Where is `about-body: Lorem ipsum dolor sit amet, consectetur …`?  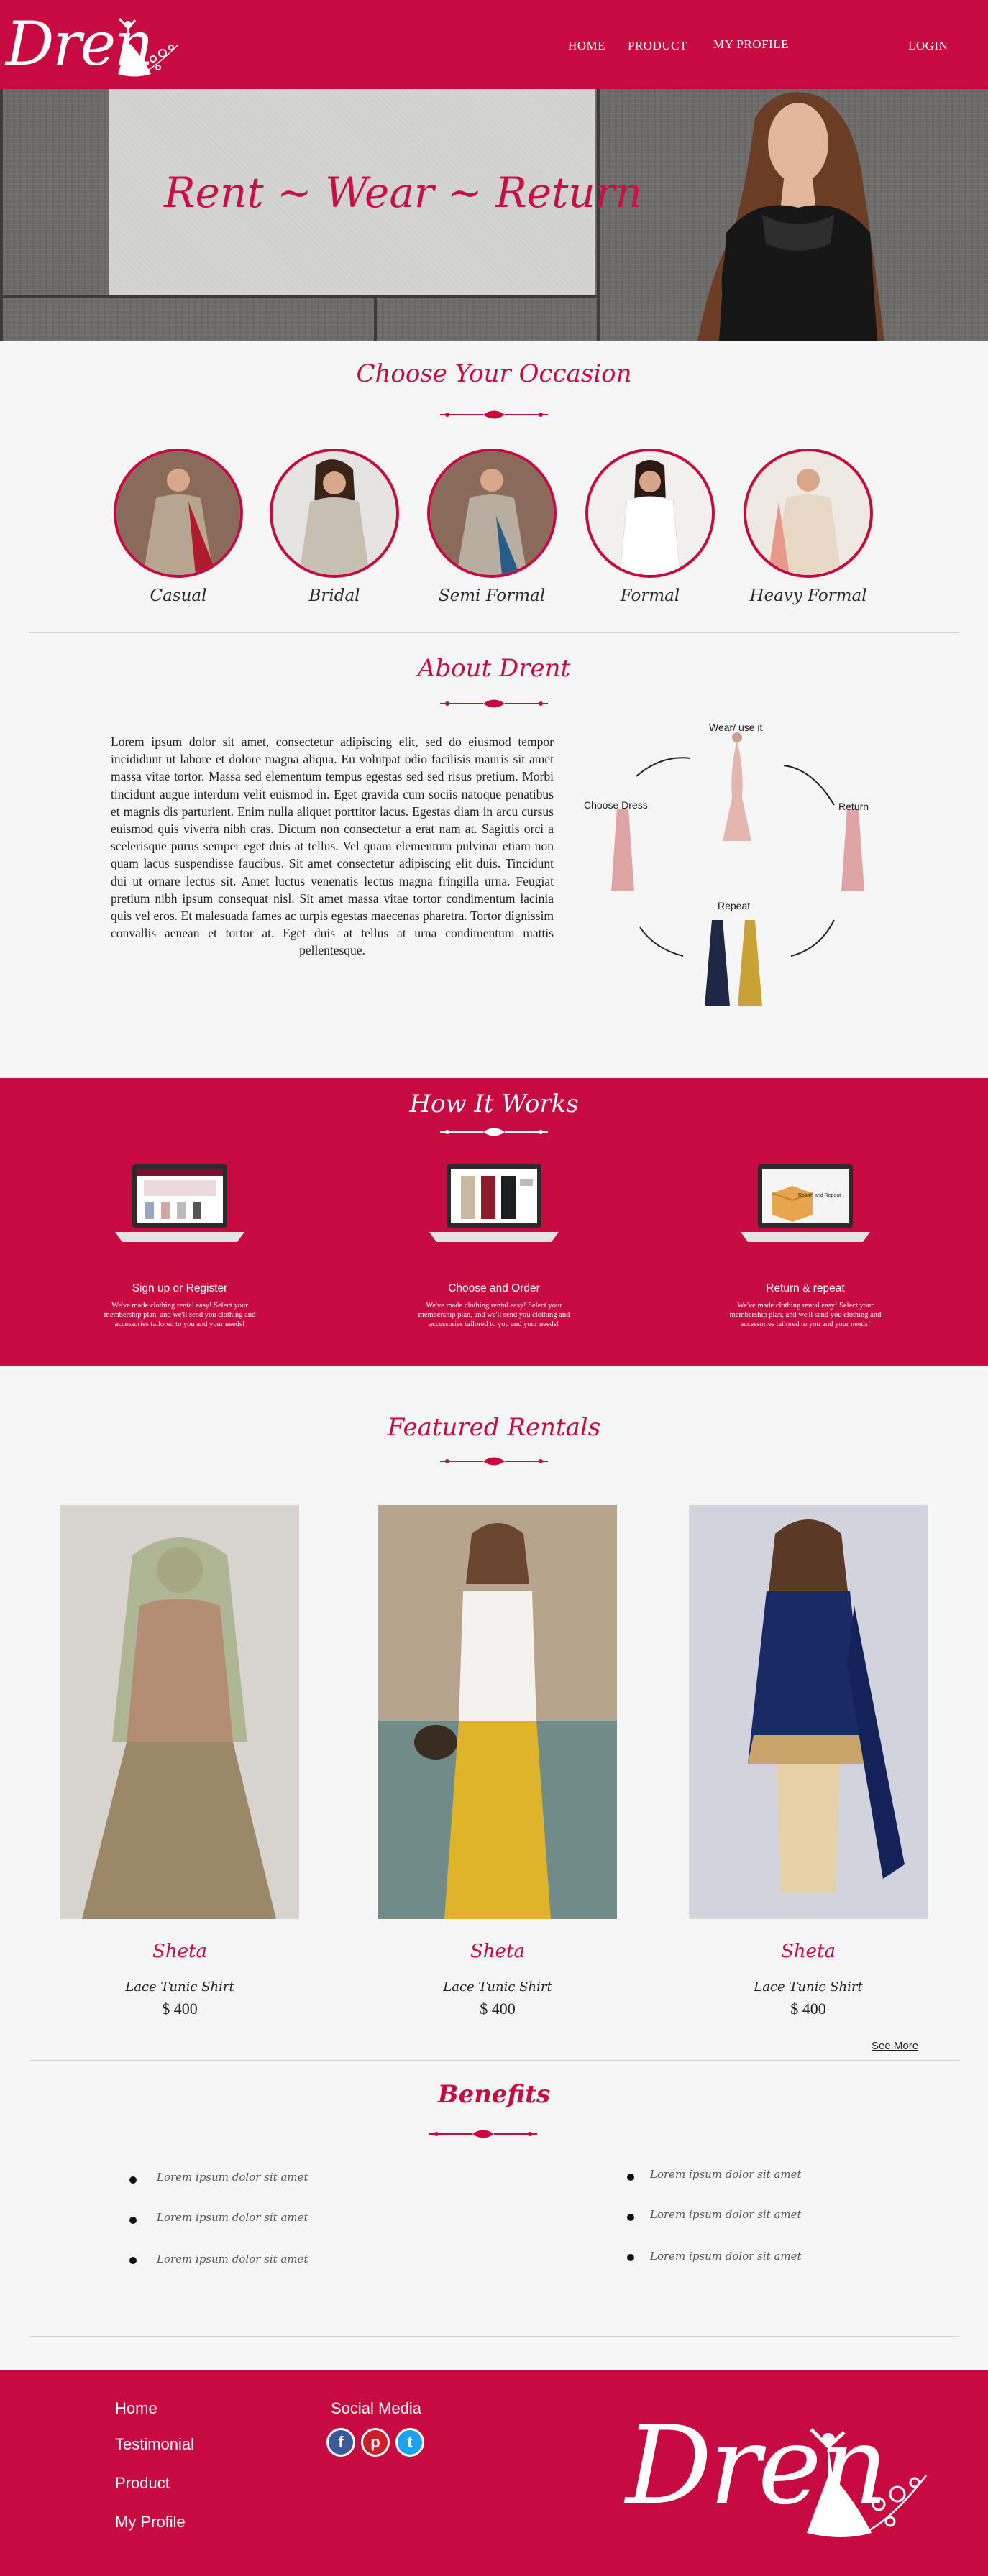
about-body: Lorem ipsum dolor sit amet, consectetur … is located at coordinates (332, 846).